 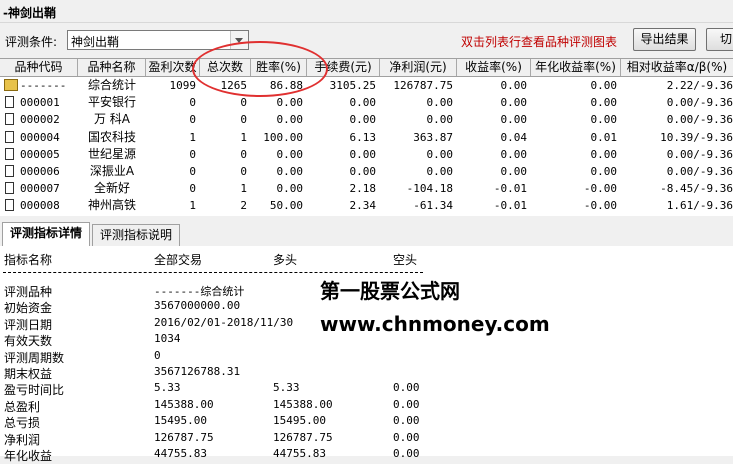 What do you see at coordinates (136, 235) in the screenshot?
I see `tab-metric-description: 评测指标说明` at bounding box center [136, 235].